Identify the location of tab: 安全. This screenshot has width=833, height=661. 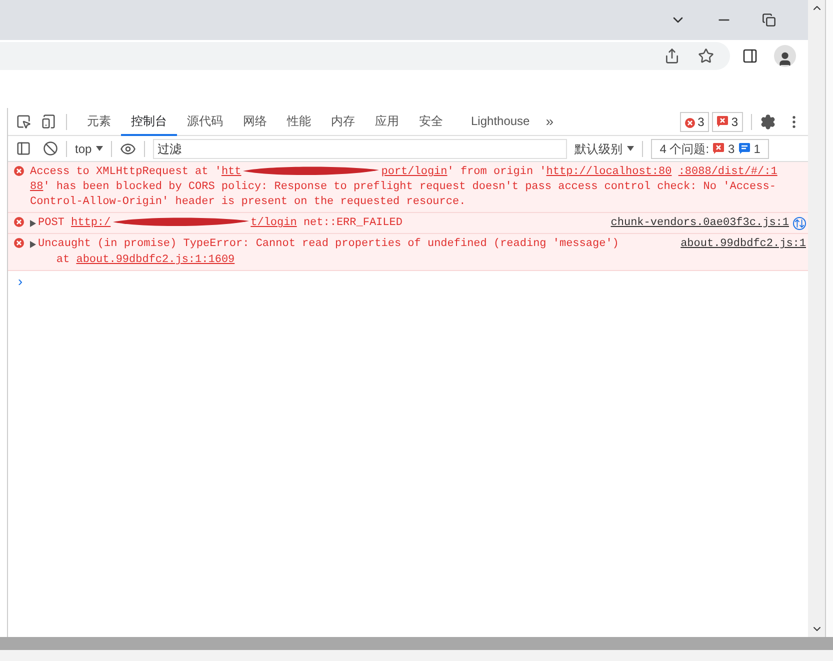
(431, 122).